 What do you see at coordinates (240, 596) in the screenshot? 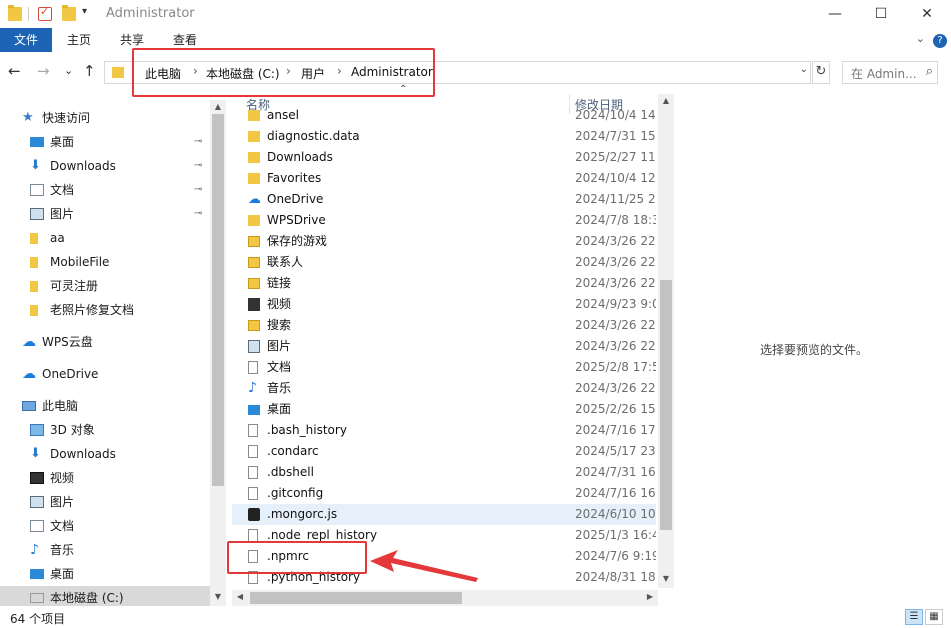
I see `scroll-left-icon: ◀` at bounding box center [240, 596].